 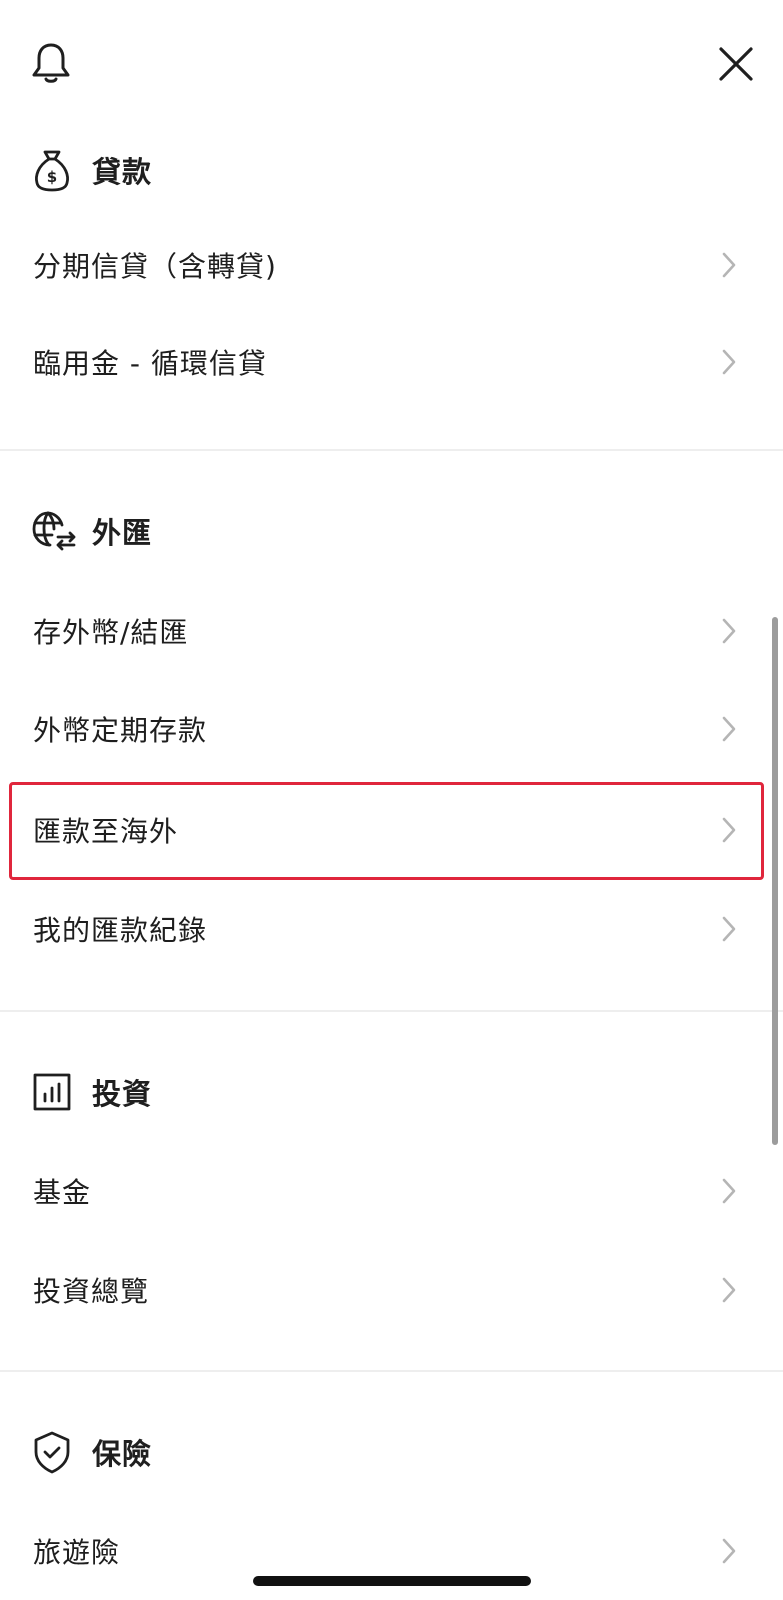 What do you see at coordinates (391, 729) in the screenshot?
I see `menu-item-foreign-time-deposit: 外幣定期存款` at bounding box center [391, 729].